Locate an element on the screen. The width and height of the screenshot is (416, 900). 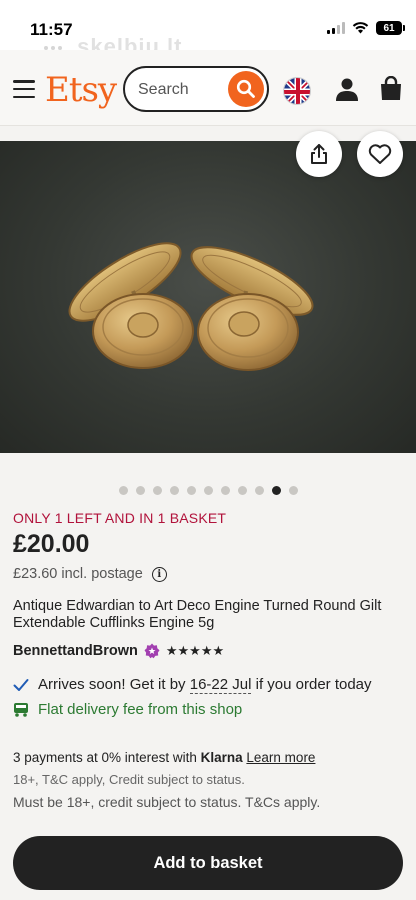
user-icon is located at coordinates (347, 90).